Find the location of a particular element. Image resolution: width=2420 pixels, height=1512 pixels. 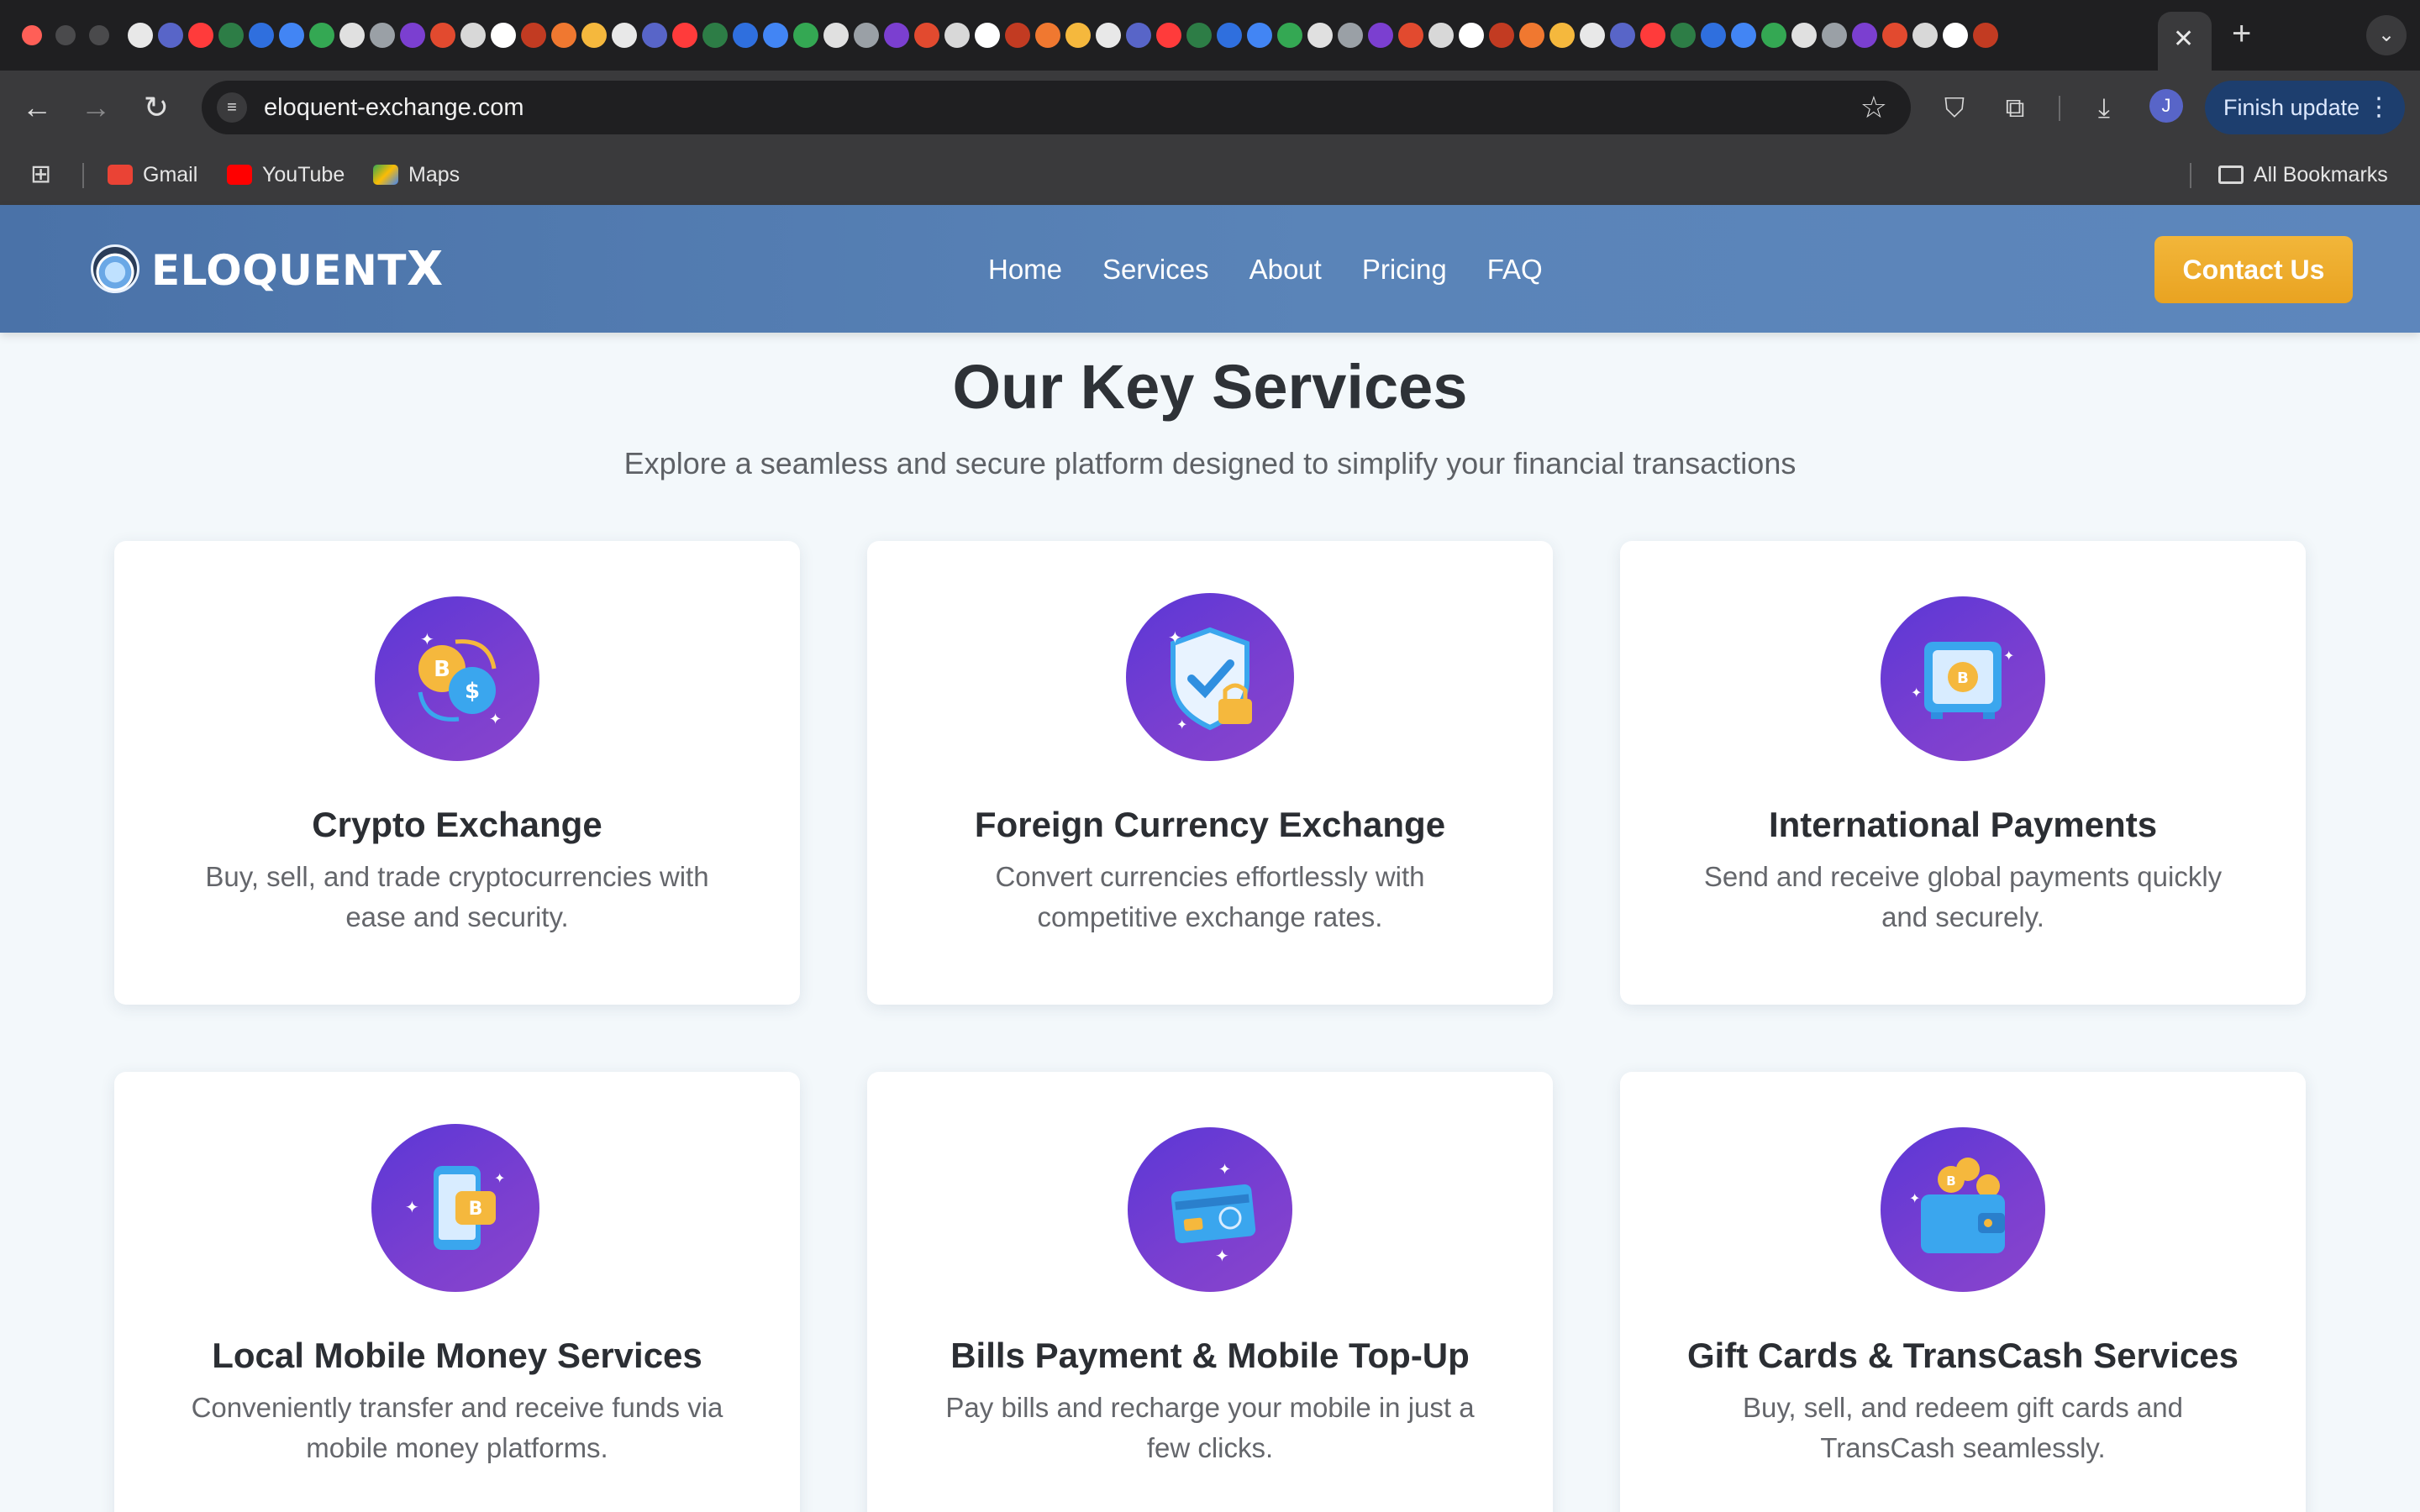

back-arrow-icon: ← is located at coordinates (36, 107).